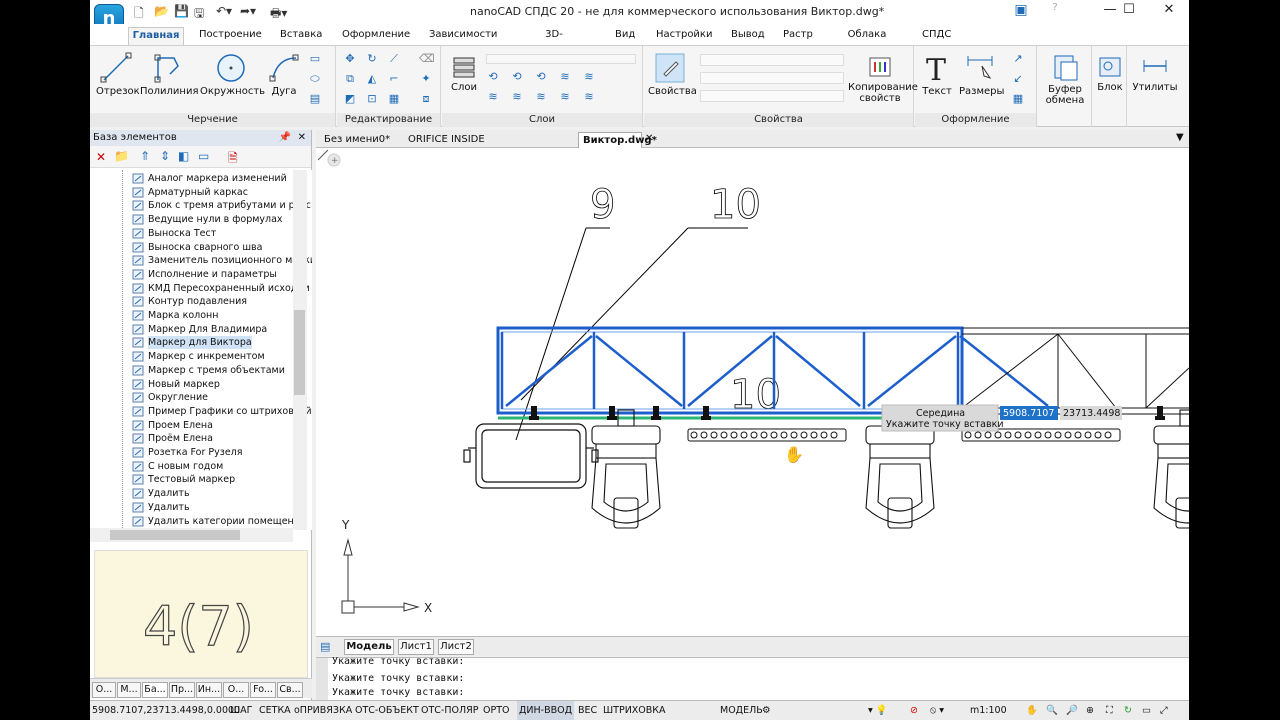  What do you see at coordinates (315, 79) in the screenshot?
I see `ellipse-icon: ⬭` at bounding box center [315, 79].